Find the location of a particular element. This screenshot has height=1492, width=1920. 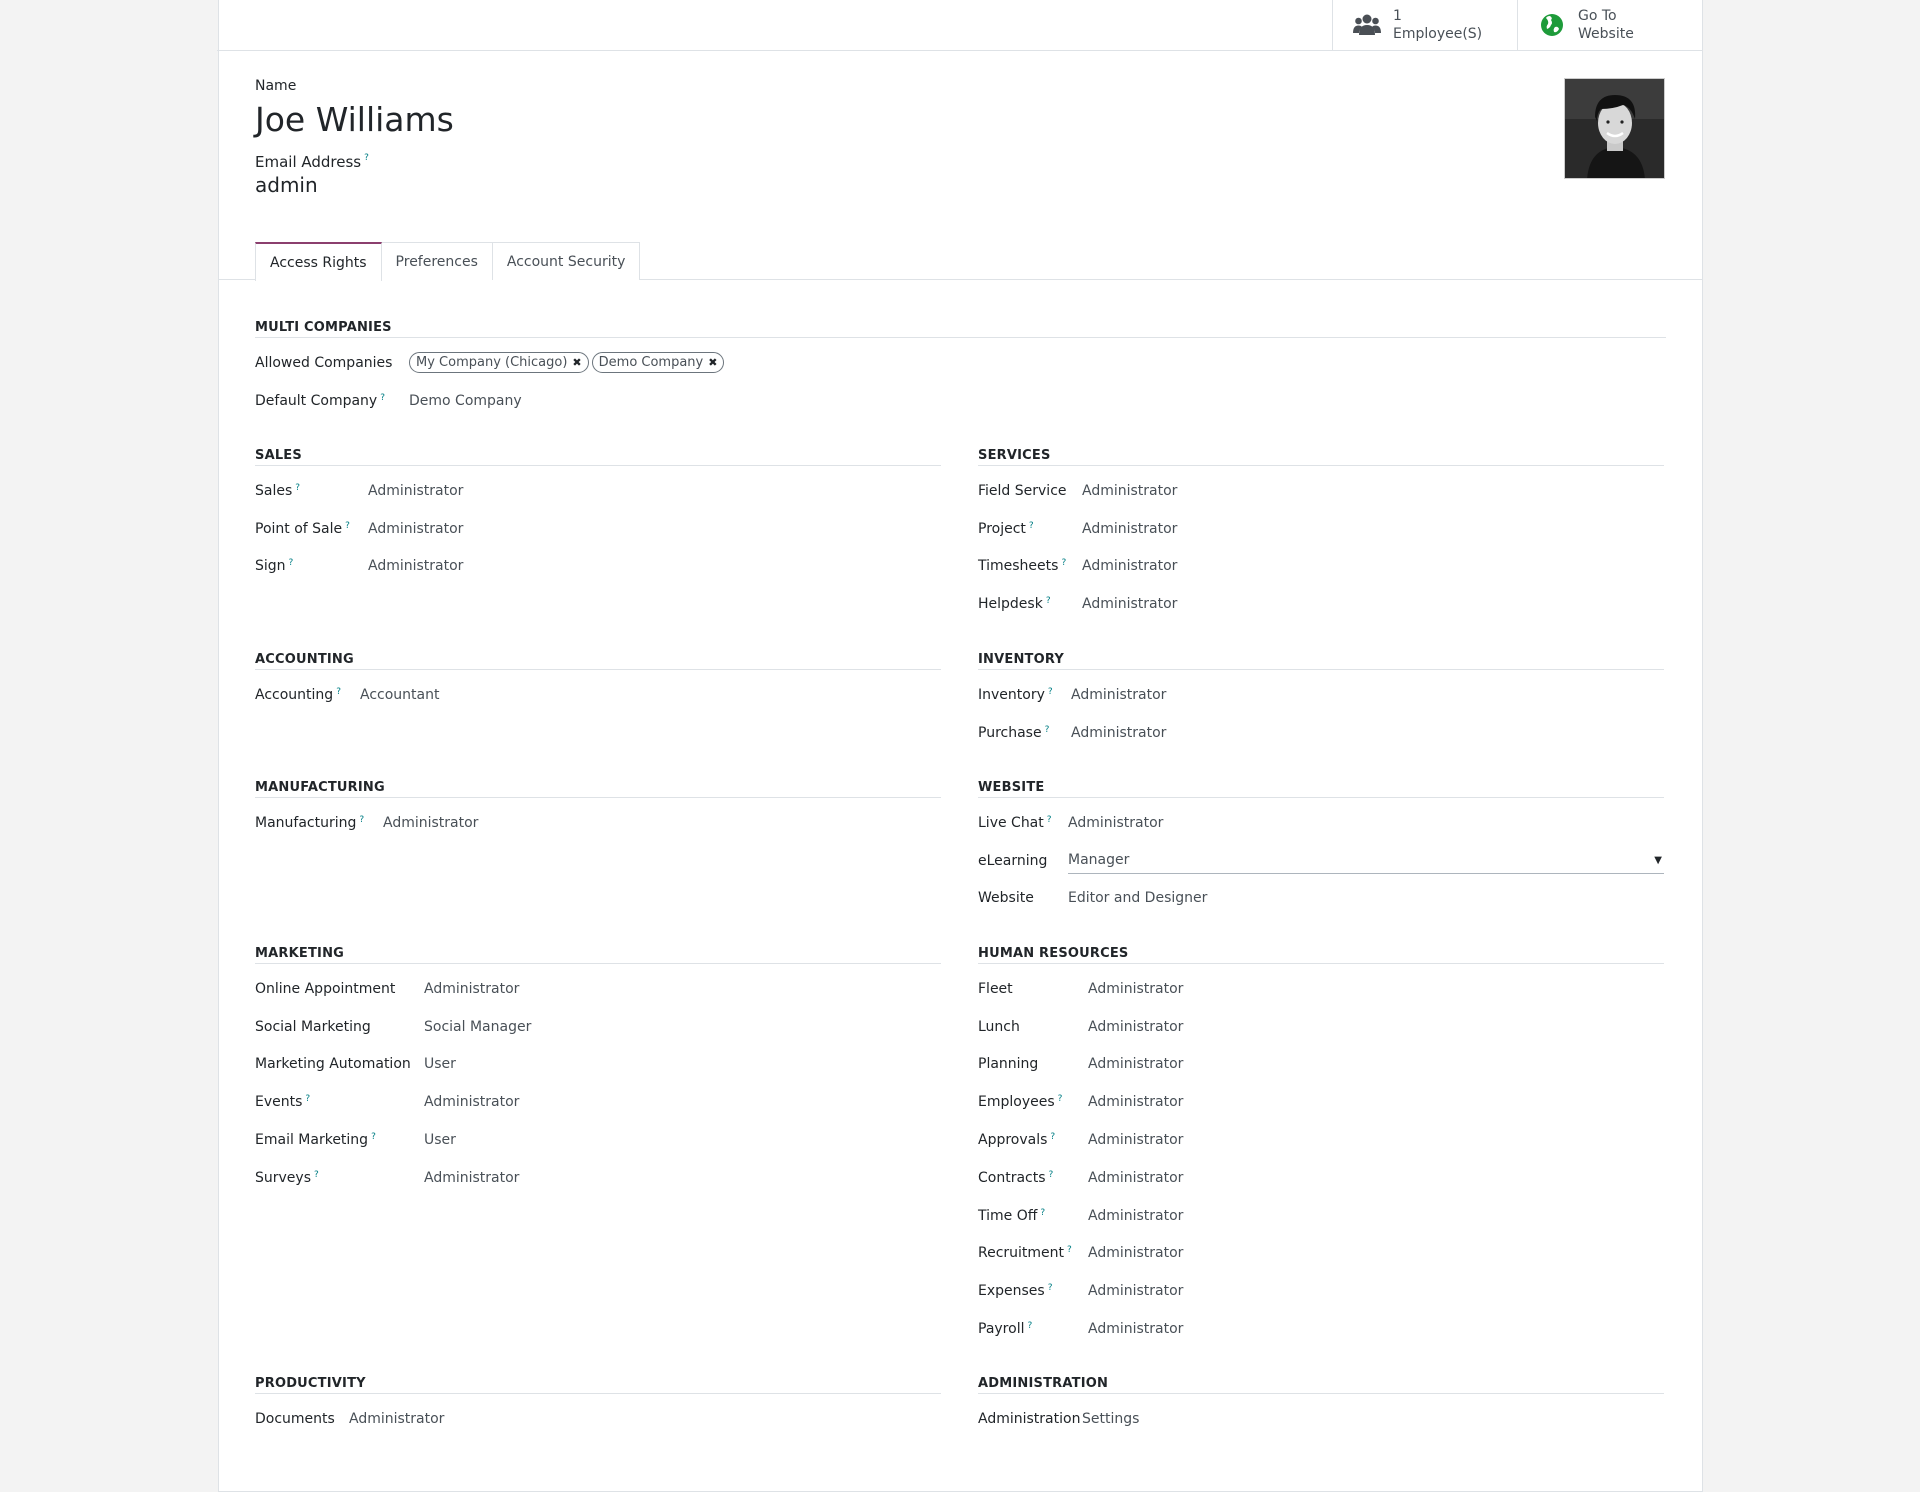

default-company-label-text: Default Company is located at coordinates (316, 400).